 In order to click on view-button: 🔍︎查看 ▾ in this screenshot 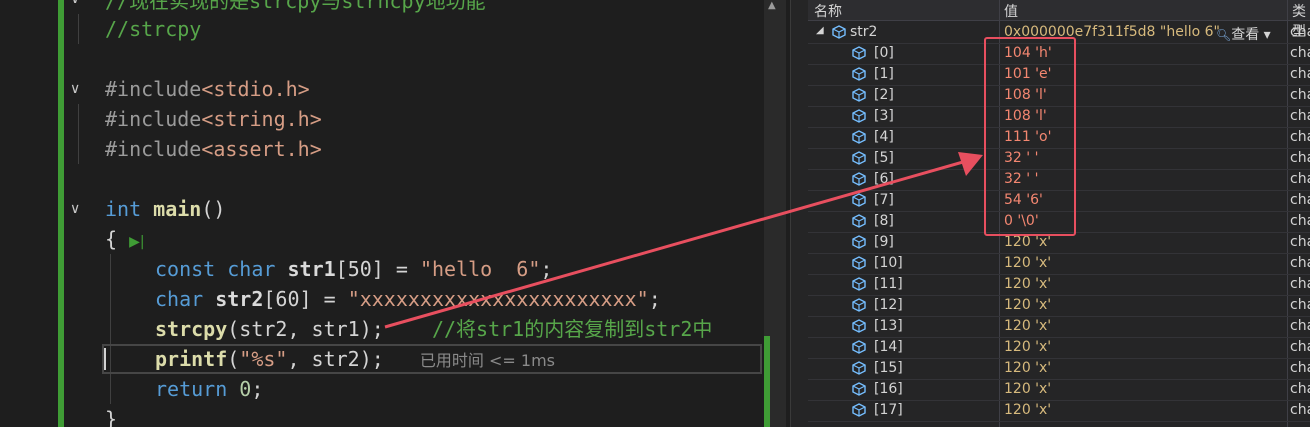, I will do `click(1243, 34)`.